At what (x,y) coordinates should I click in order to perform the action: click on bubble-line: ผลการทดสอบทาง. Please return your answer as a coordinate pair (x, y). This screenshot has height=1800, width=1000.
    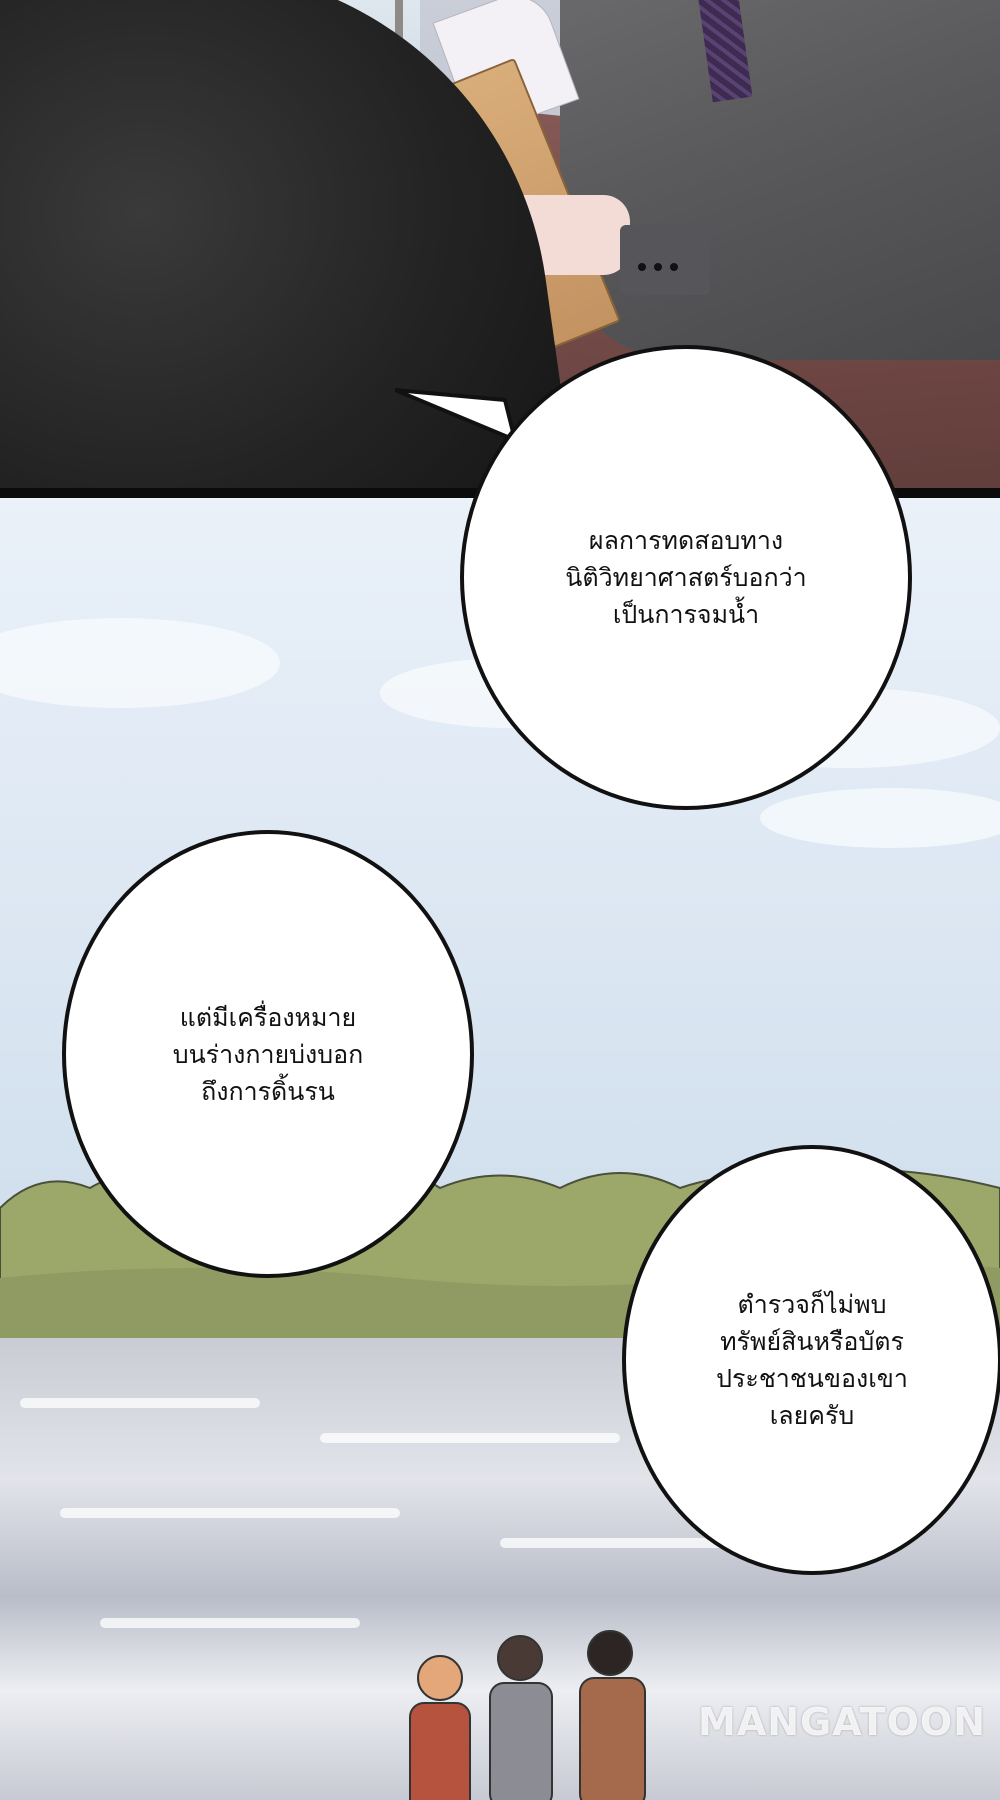
    Looking at the image, I should click on (686, 540).